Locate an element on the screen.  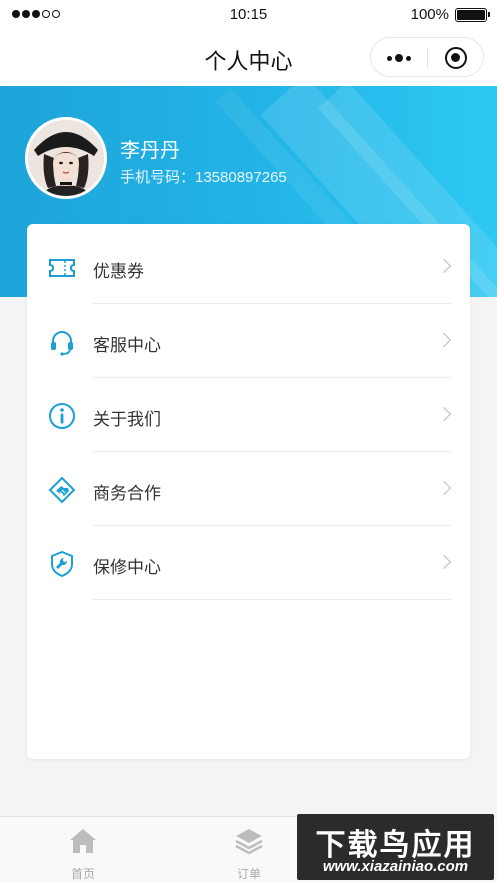
tab-orders: 订单 is located at coordinates (249, 853).